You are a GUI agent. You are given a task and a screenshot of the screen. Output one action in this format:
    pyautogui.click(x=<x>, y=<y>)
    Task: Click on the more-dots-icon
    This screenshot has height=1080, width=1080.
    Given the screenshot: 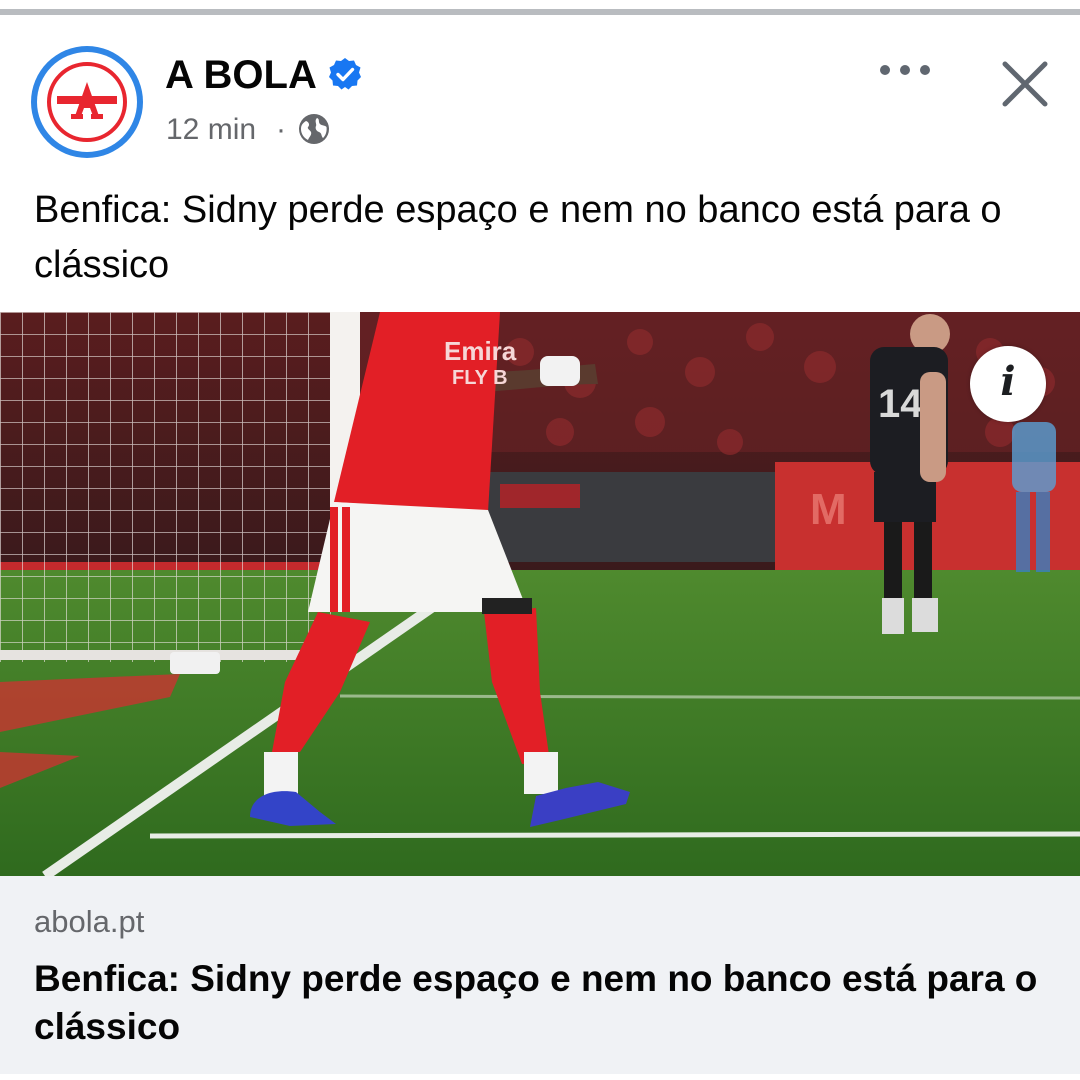 What is the action you would take?
    pyautogui.click(x=905, y=70)
    